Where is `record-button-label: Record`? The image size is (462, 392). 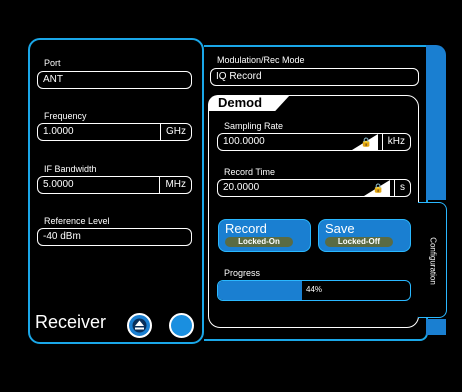 record-button-label: Record is located at coordinates (246, 228).